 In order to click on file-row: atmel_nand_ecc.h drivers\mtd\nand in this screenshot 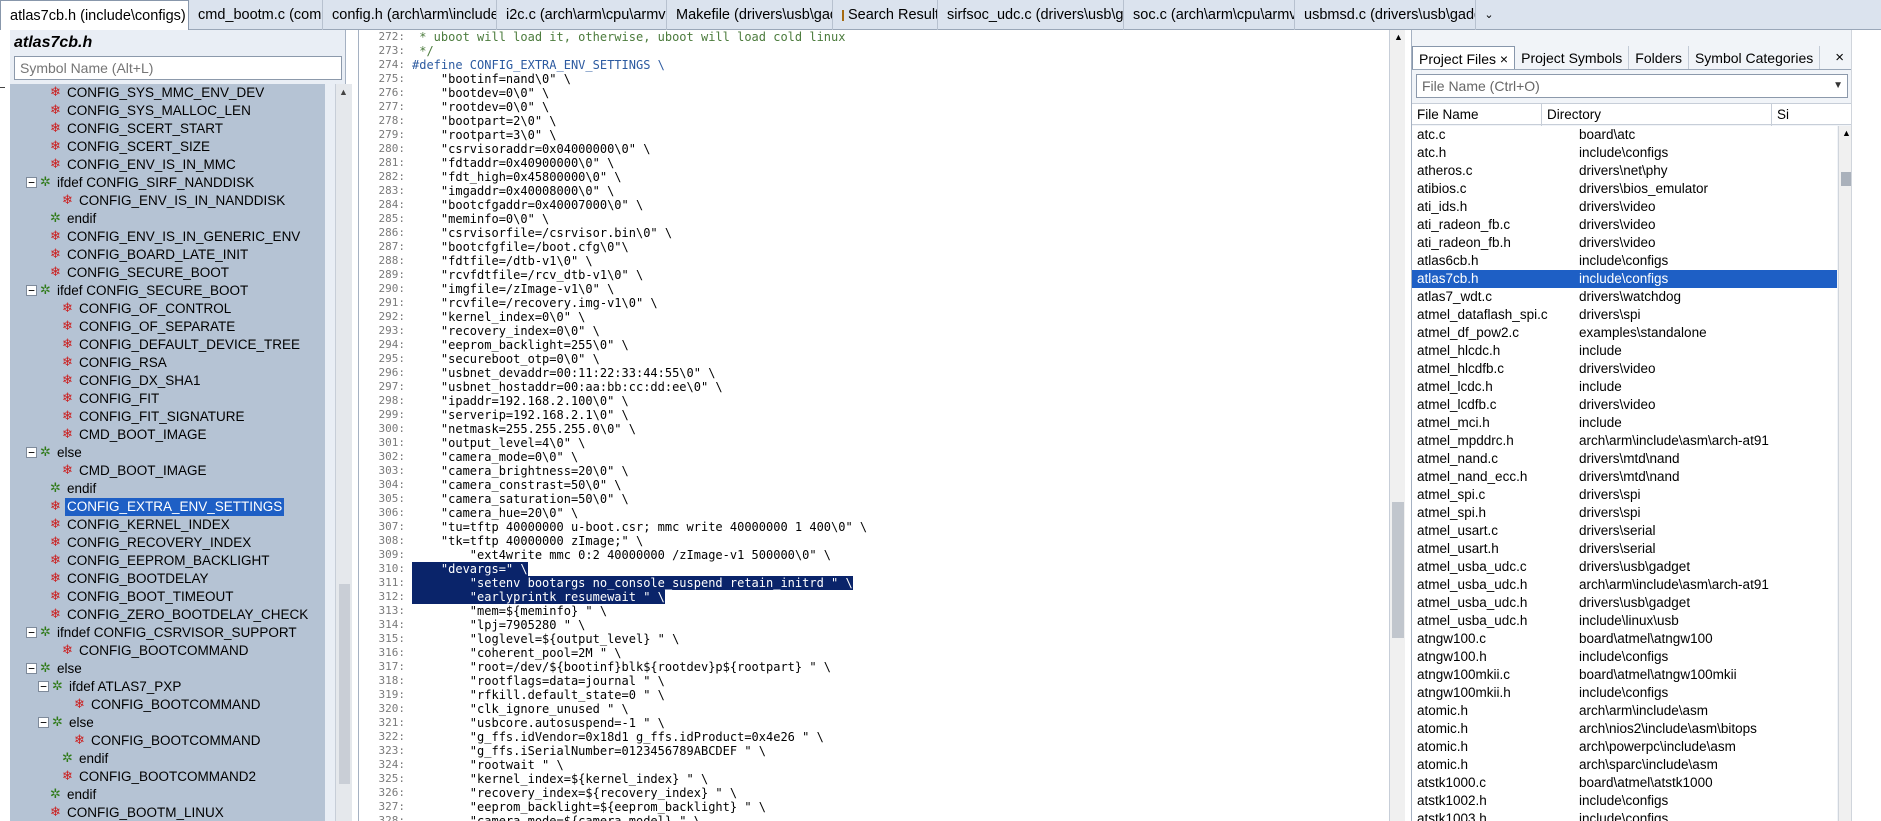, I will do `click(1624, 477)`.